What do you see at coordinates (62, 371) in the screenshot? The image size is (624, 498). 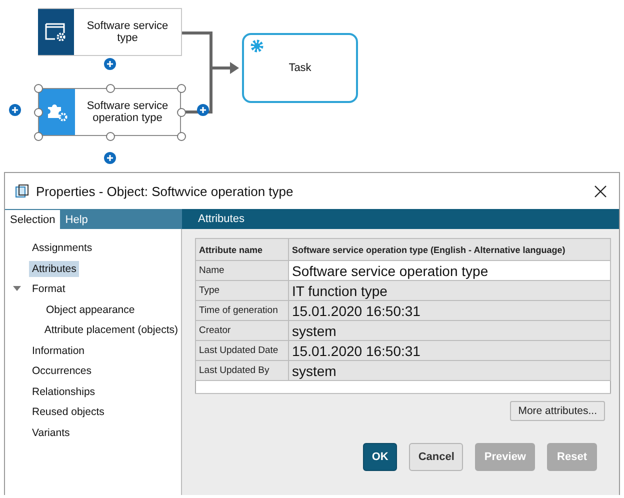 I see `tree-item: Occurrences` at bounding box center [62, 371].